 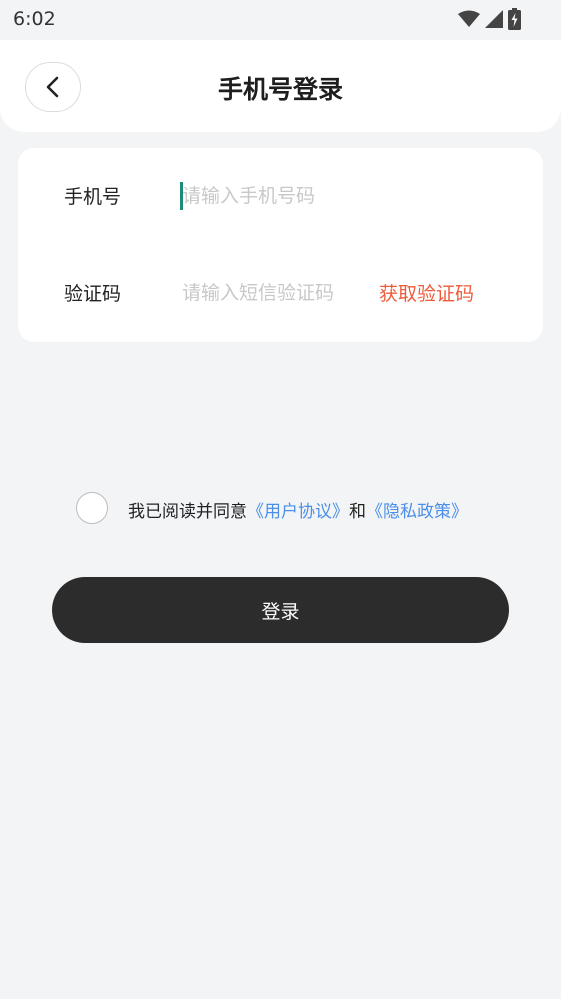 What do you see at coordinates (280, 20) in the screenshot?
I see `status-bar: 6:02` at bounding box center [280, 20].